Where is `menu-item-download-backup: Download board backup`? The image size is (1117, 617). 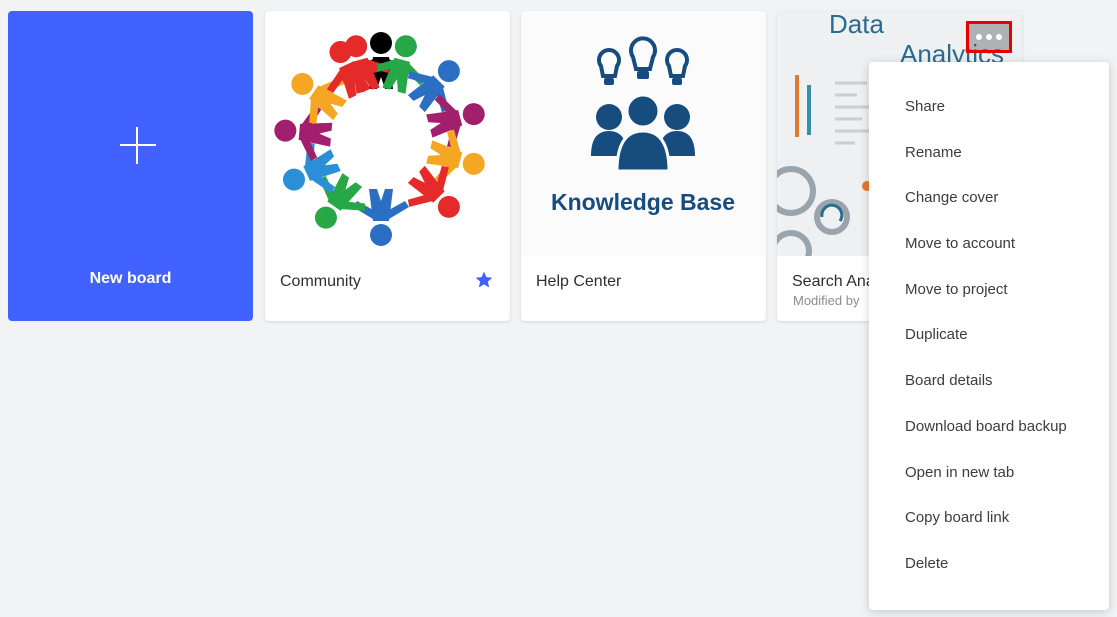 menu-item-download-backup: Download board backup is located at coordinates (989, 427).